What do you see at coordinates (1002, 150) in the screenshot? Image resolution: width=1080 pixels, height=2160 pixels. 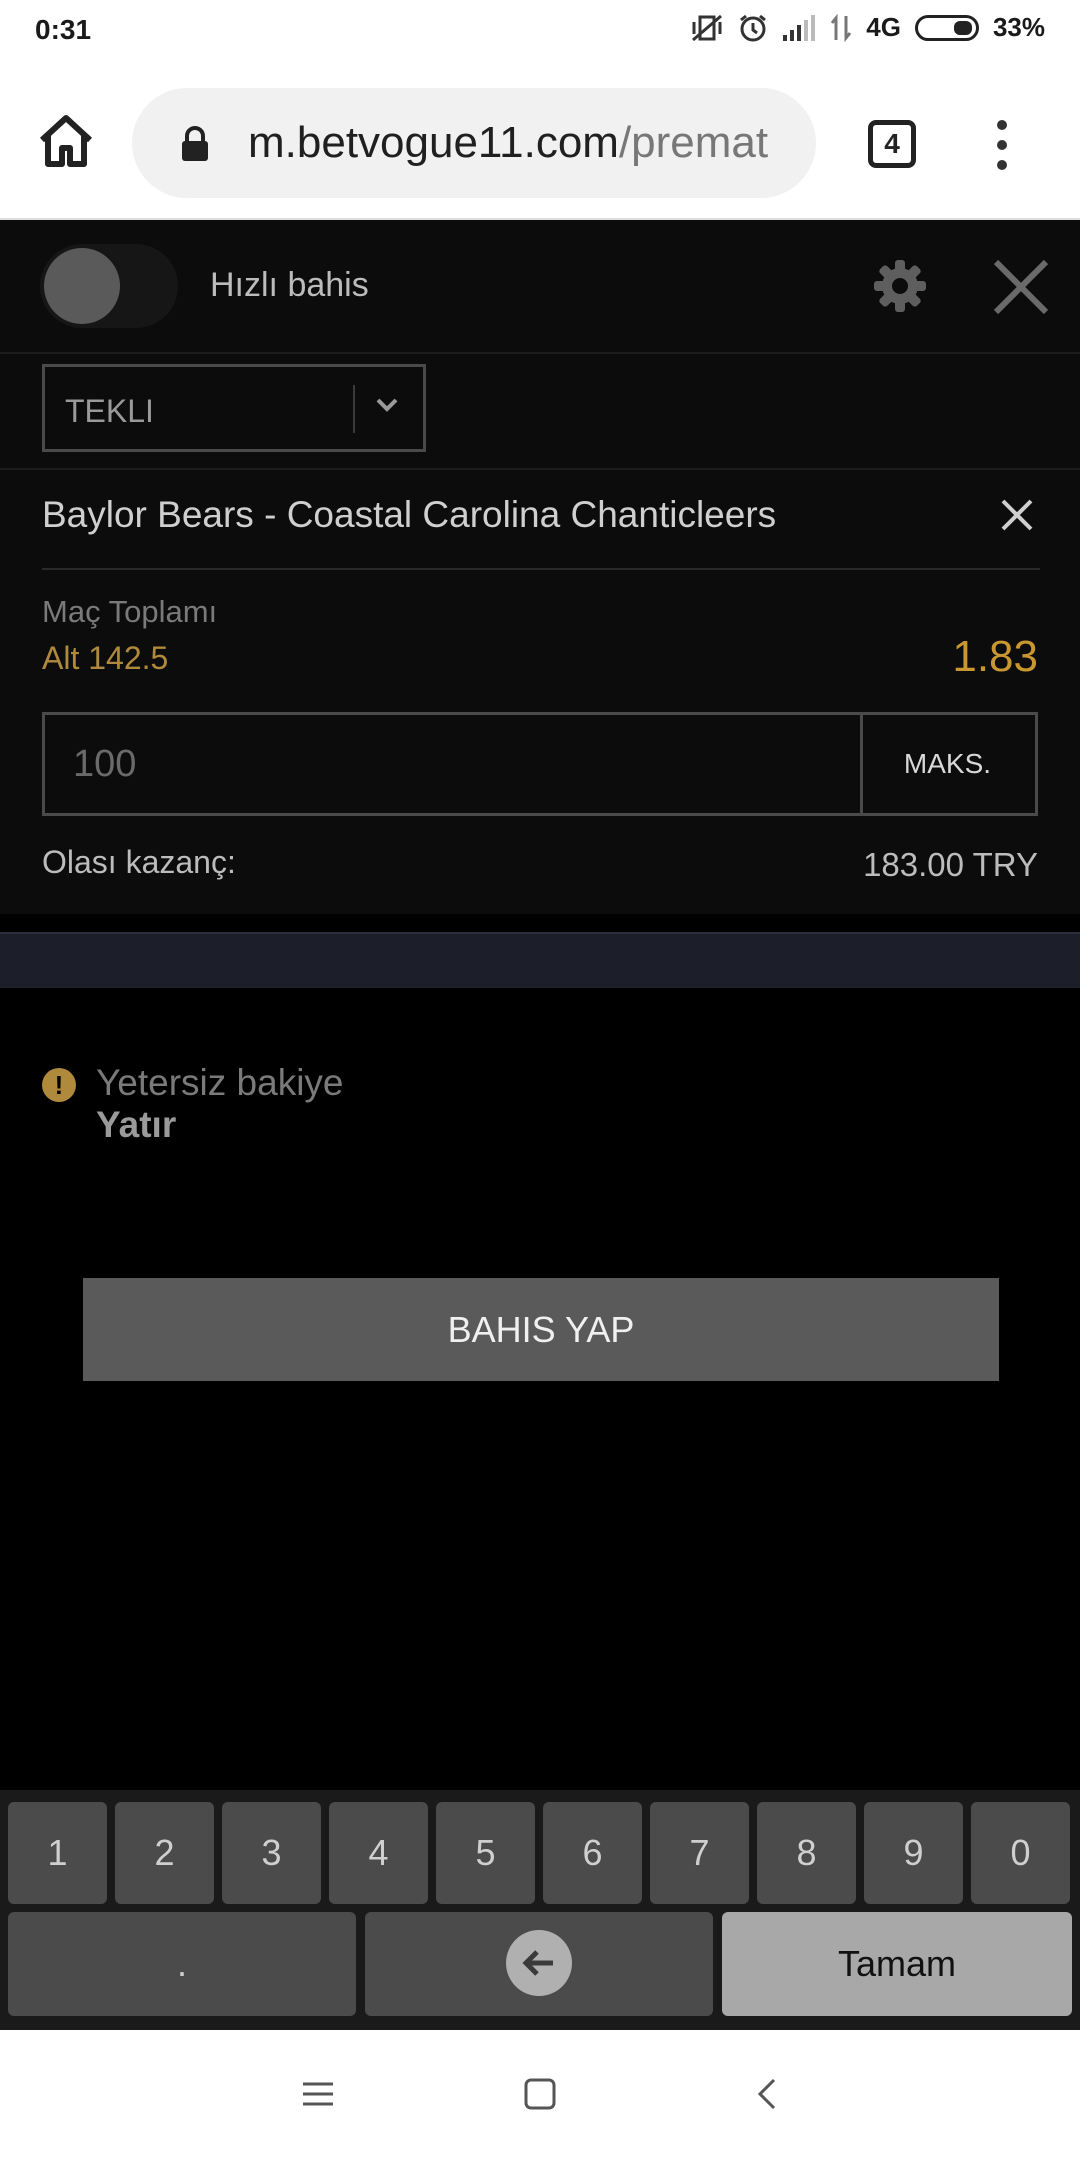 I see `overflow-menu-icon` at bounding box center [1002, 150].